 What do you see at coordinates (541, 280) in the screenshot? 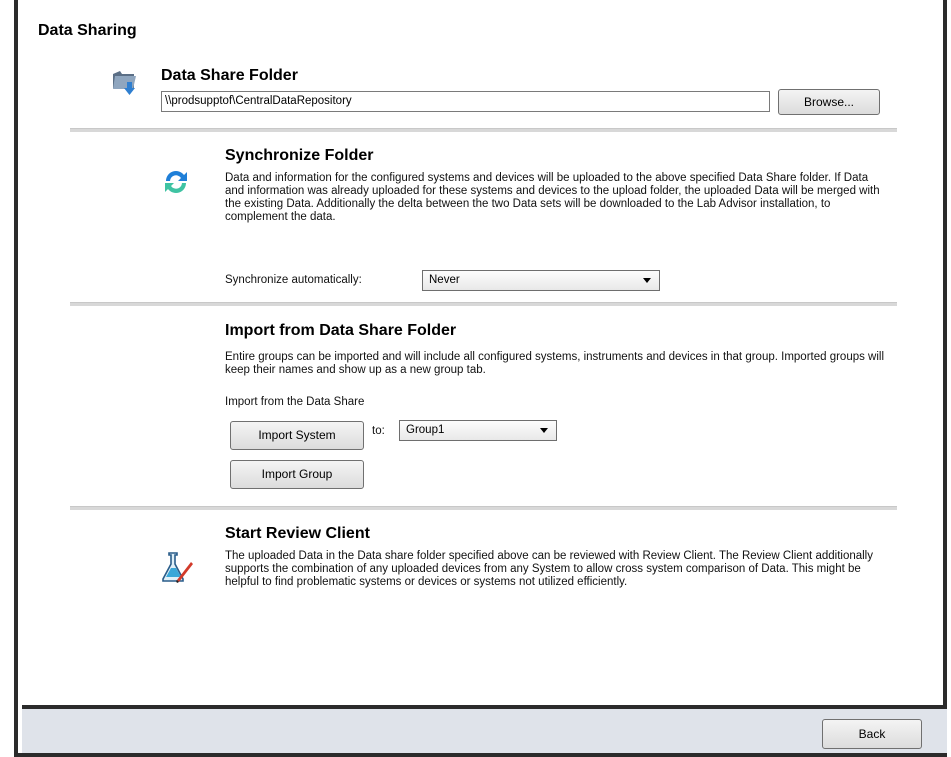
I see `sync-auto-select: Never` at bounding box center [541, 280].